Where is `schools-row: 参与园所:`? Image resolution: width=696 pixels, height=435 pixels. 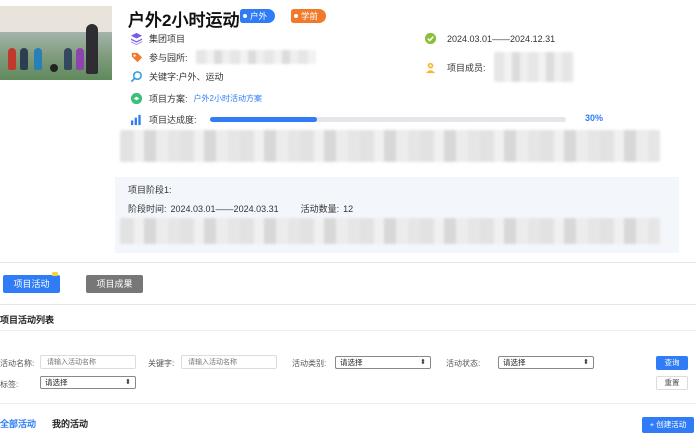 schools-row: 参与园所: is located at coordinates (223, 57).